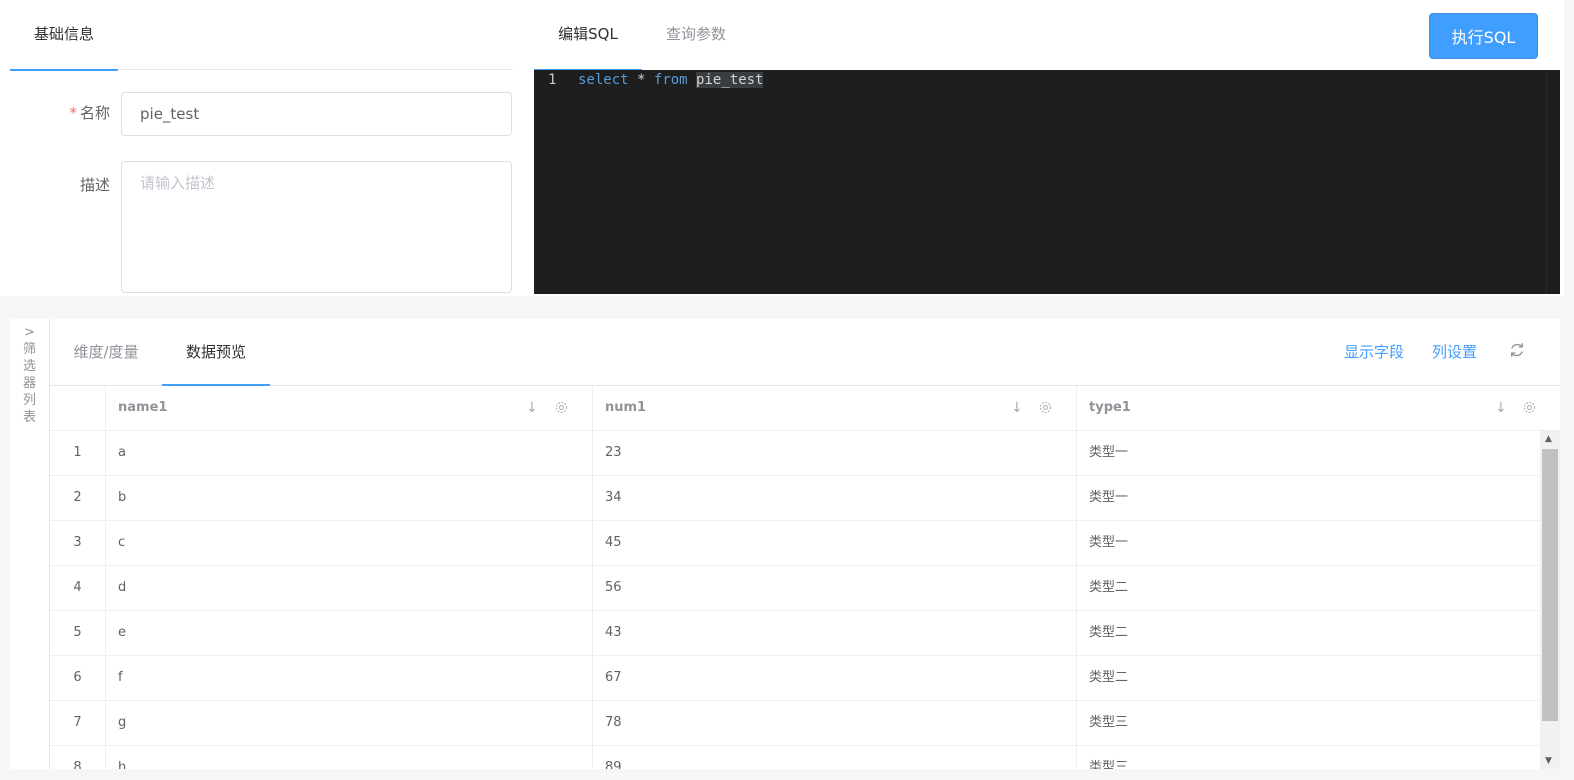 The height and width of the screenshot is (780, 1574). Describe the element at coordinates (1049, 35) in the screenshot. I see `sql-tabbar: 编辑SQL 查询参数` at that location.